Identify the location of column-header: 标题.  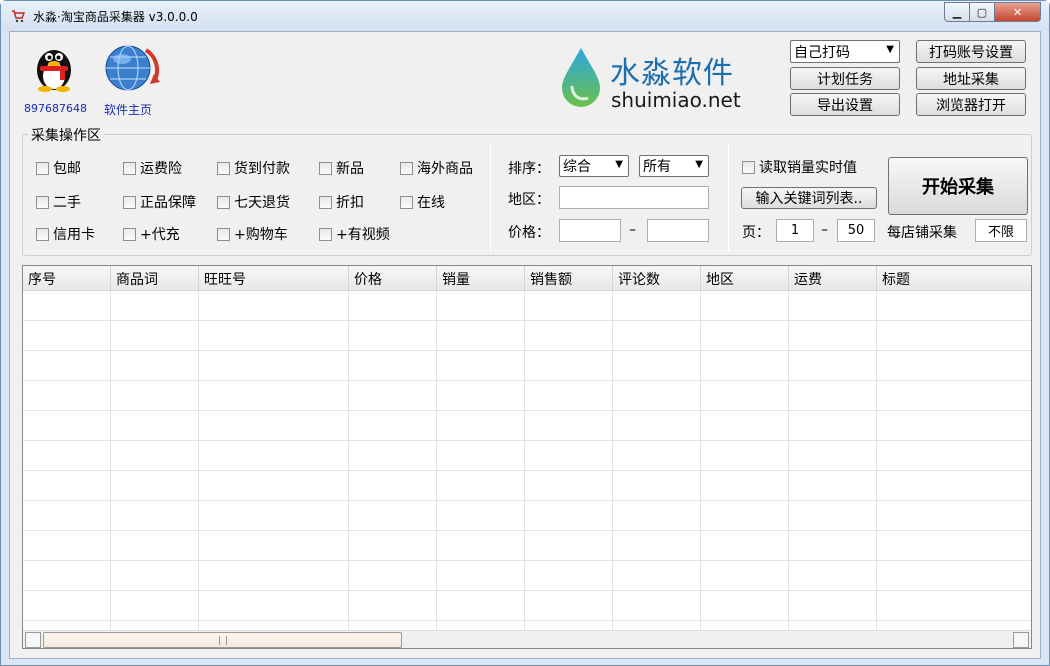
(954, 278).